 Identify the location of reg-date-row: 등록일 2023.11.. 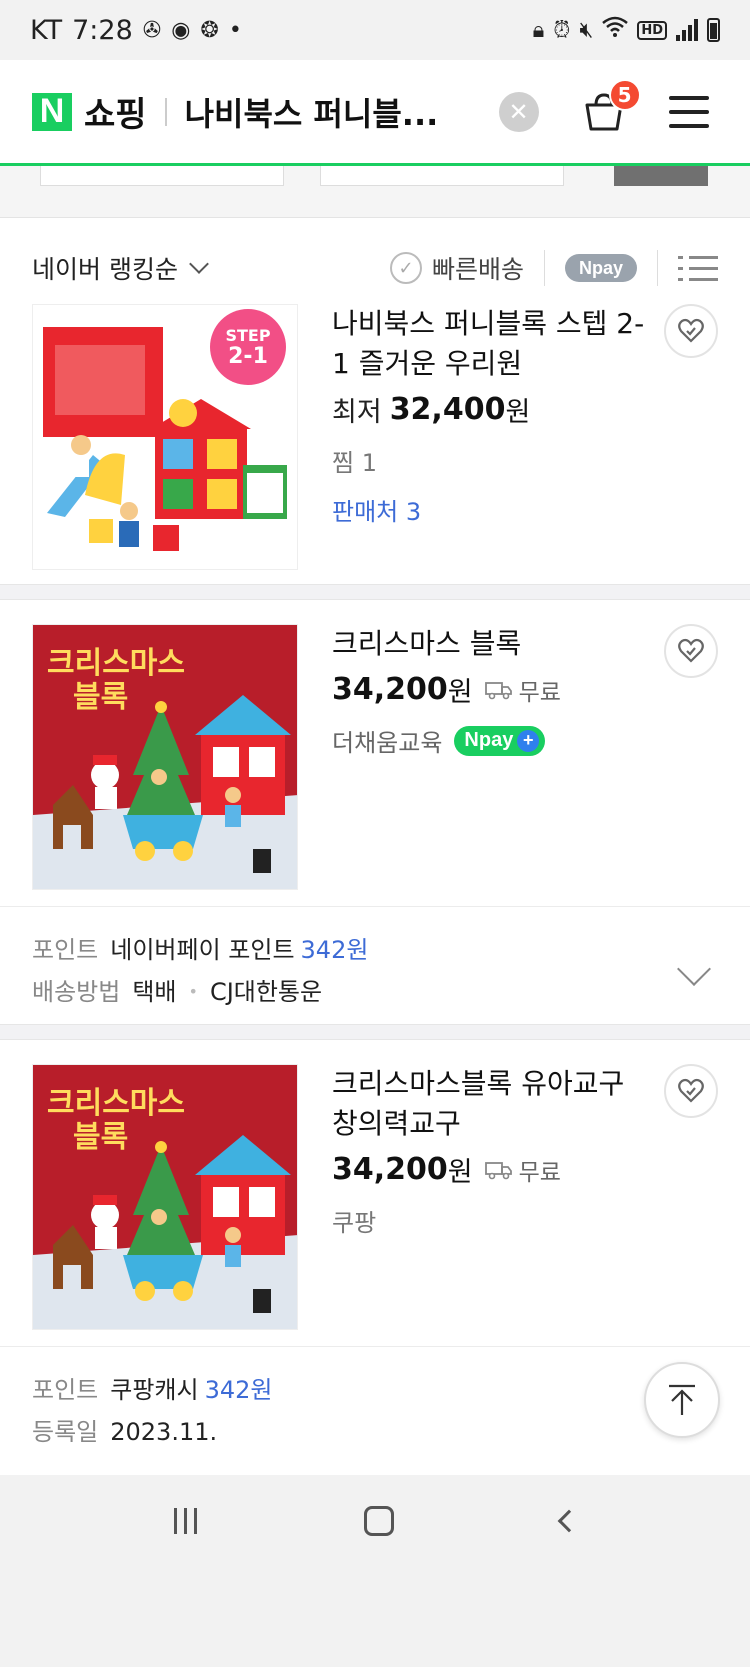
(375, 1432).